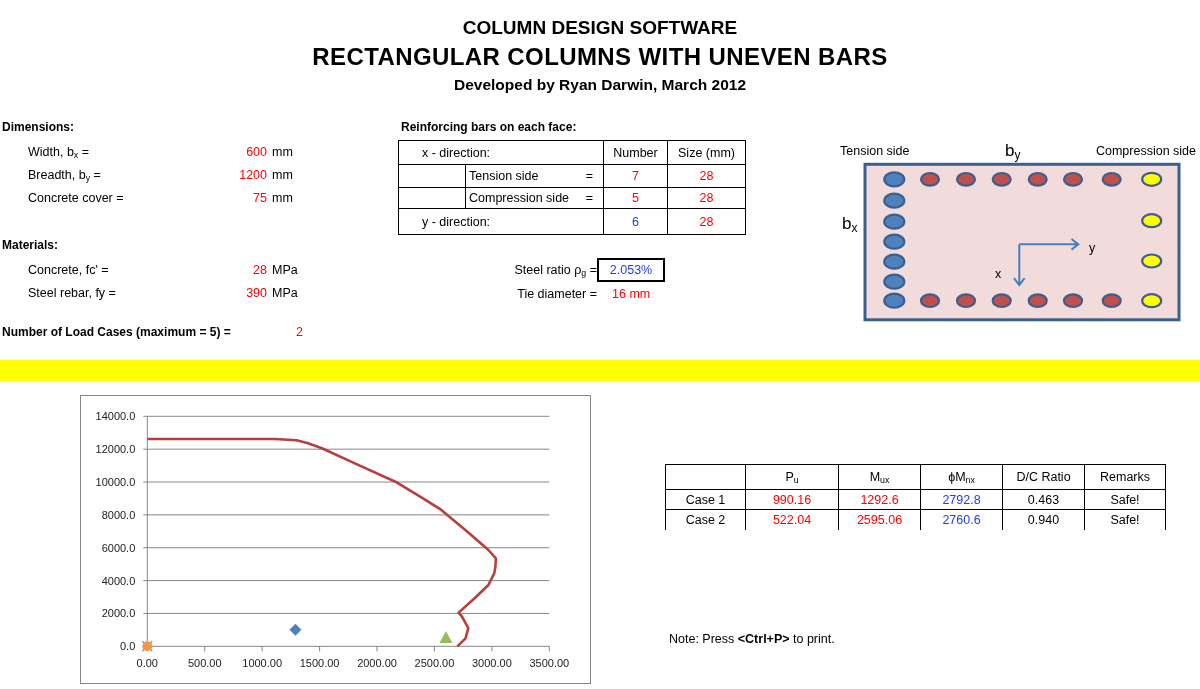 The height and width of the screenshot is (689, 1200). Describe the element at coordinates (504, 176) in the screenshot. I see `row-label: Tension side` at that location.